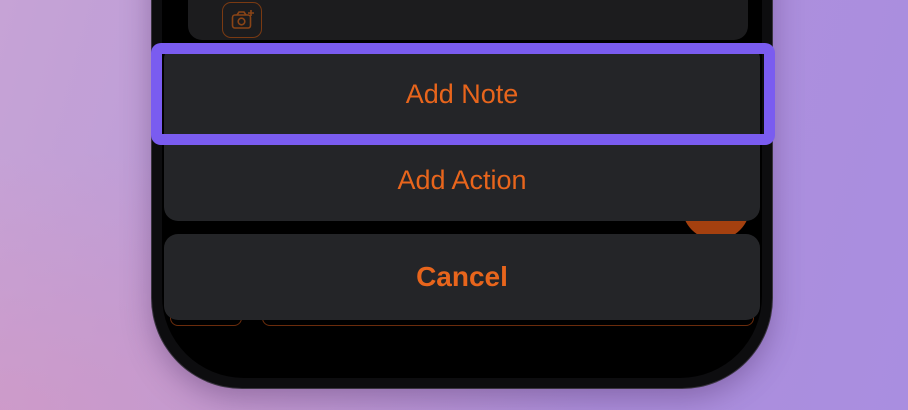 This screenshot has width=908, height=410. Describe the element at coordinates (468, 20) in the screenshot. I see `background-card` at that location.